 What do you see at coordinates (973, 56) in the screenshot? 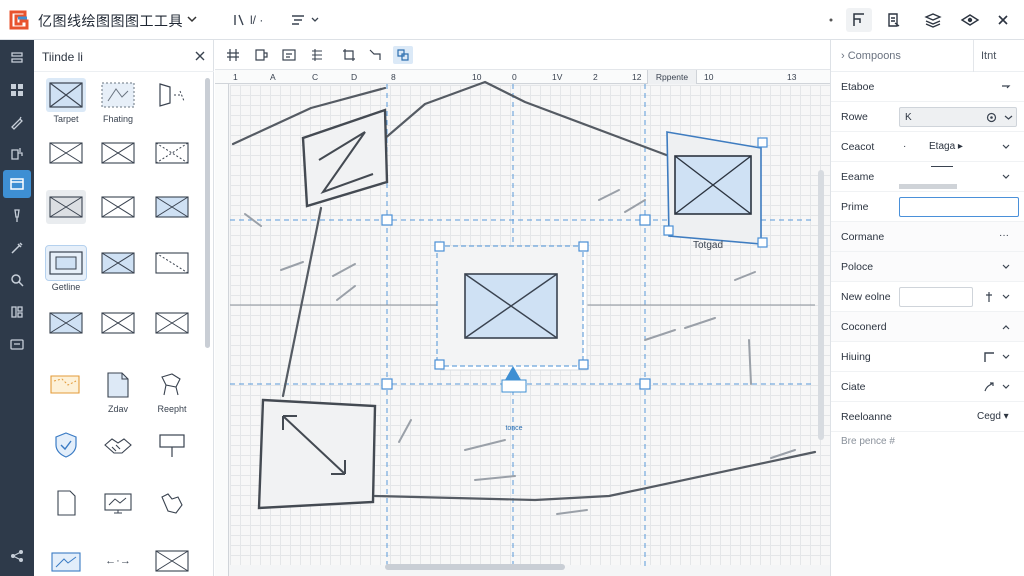
I see `divider` at bounding box center [973, 56].